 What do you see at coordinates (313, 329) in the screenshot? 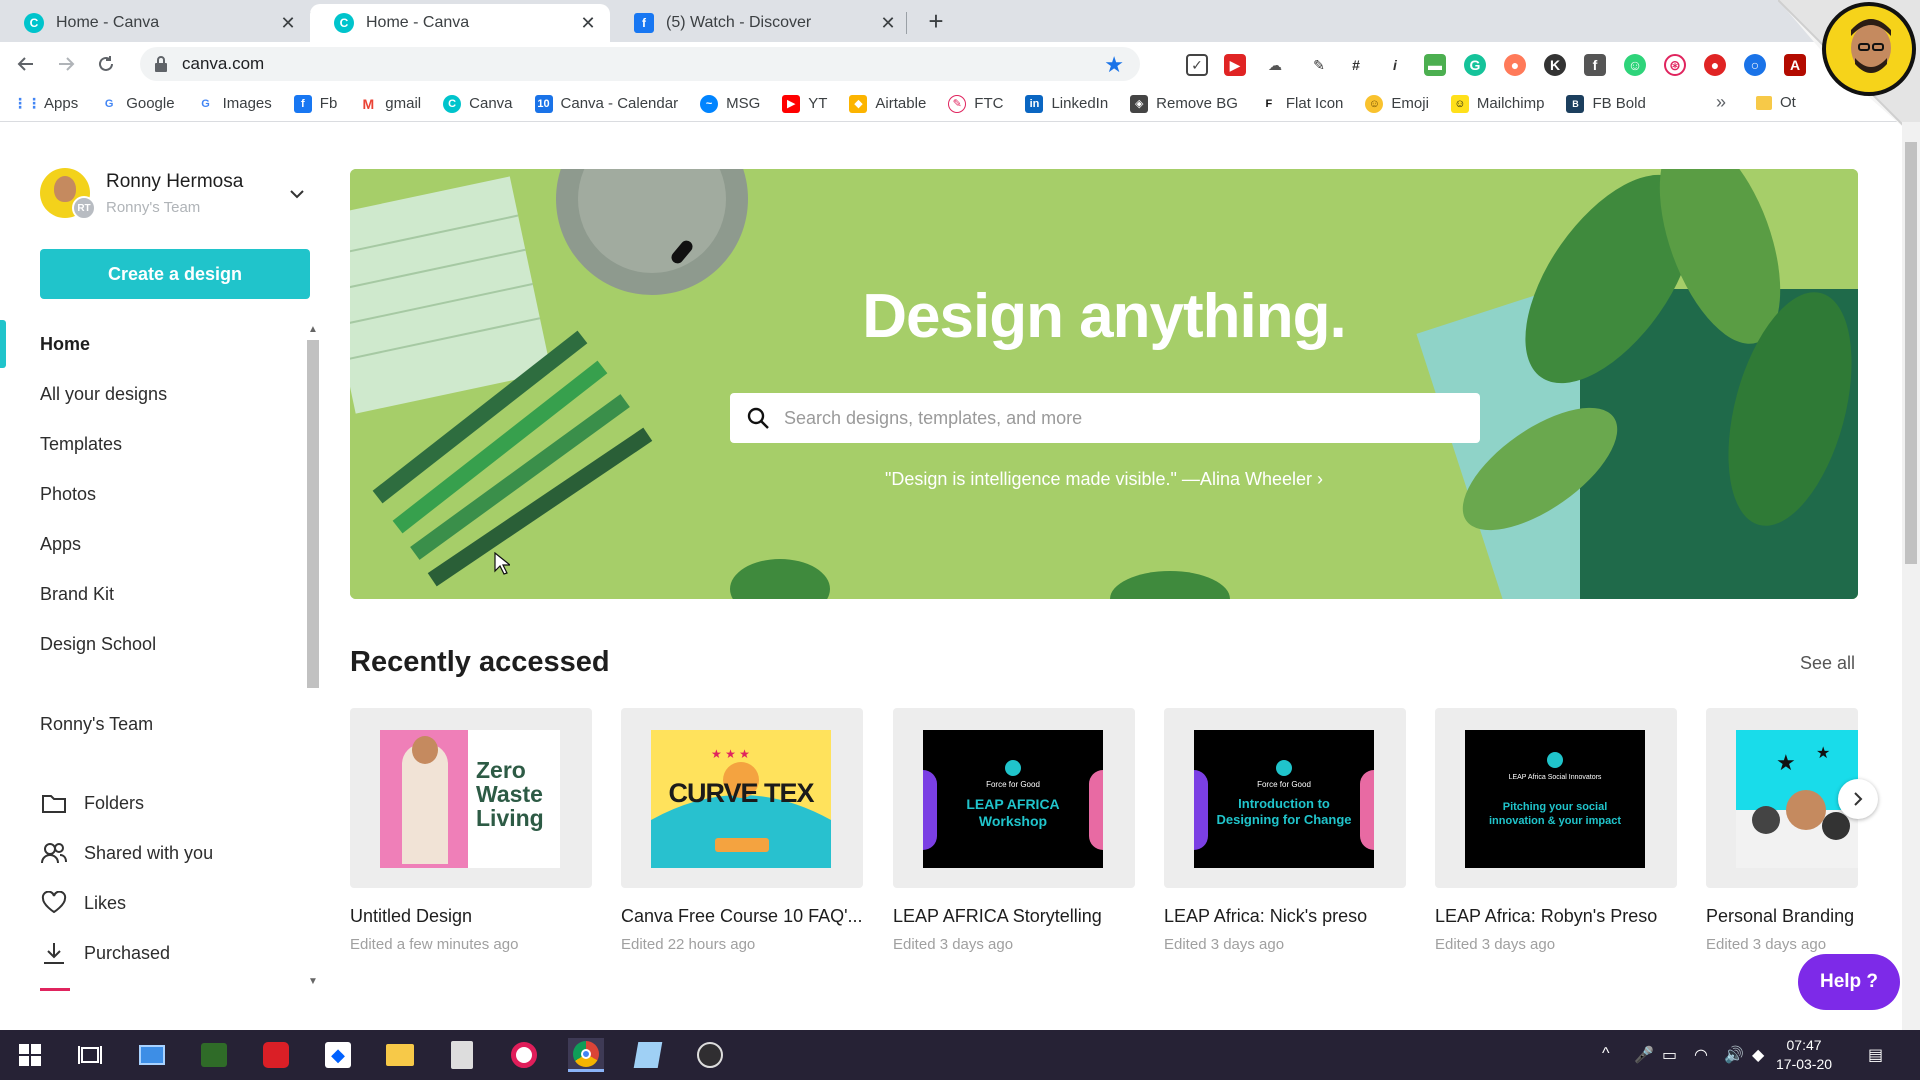
I see `scroll-up-arrow-icon: ▲` at bounding box center [313, 329].